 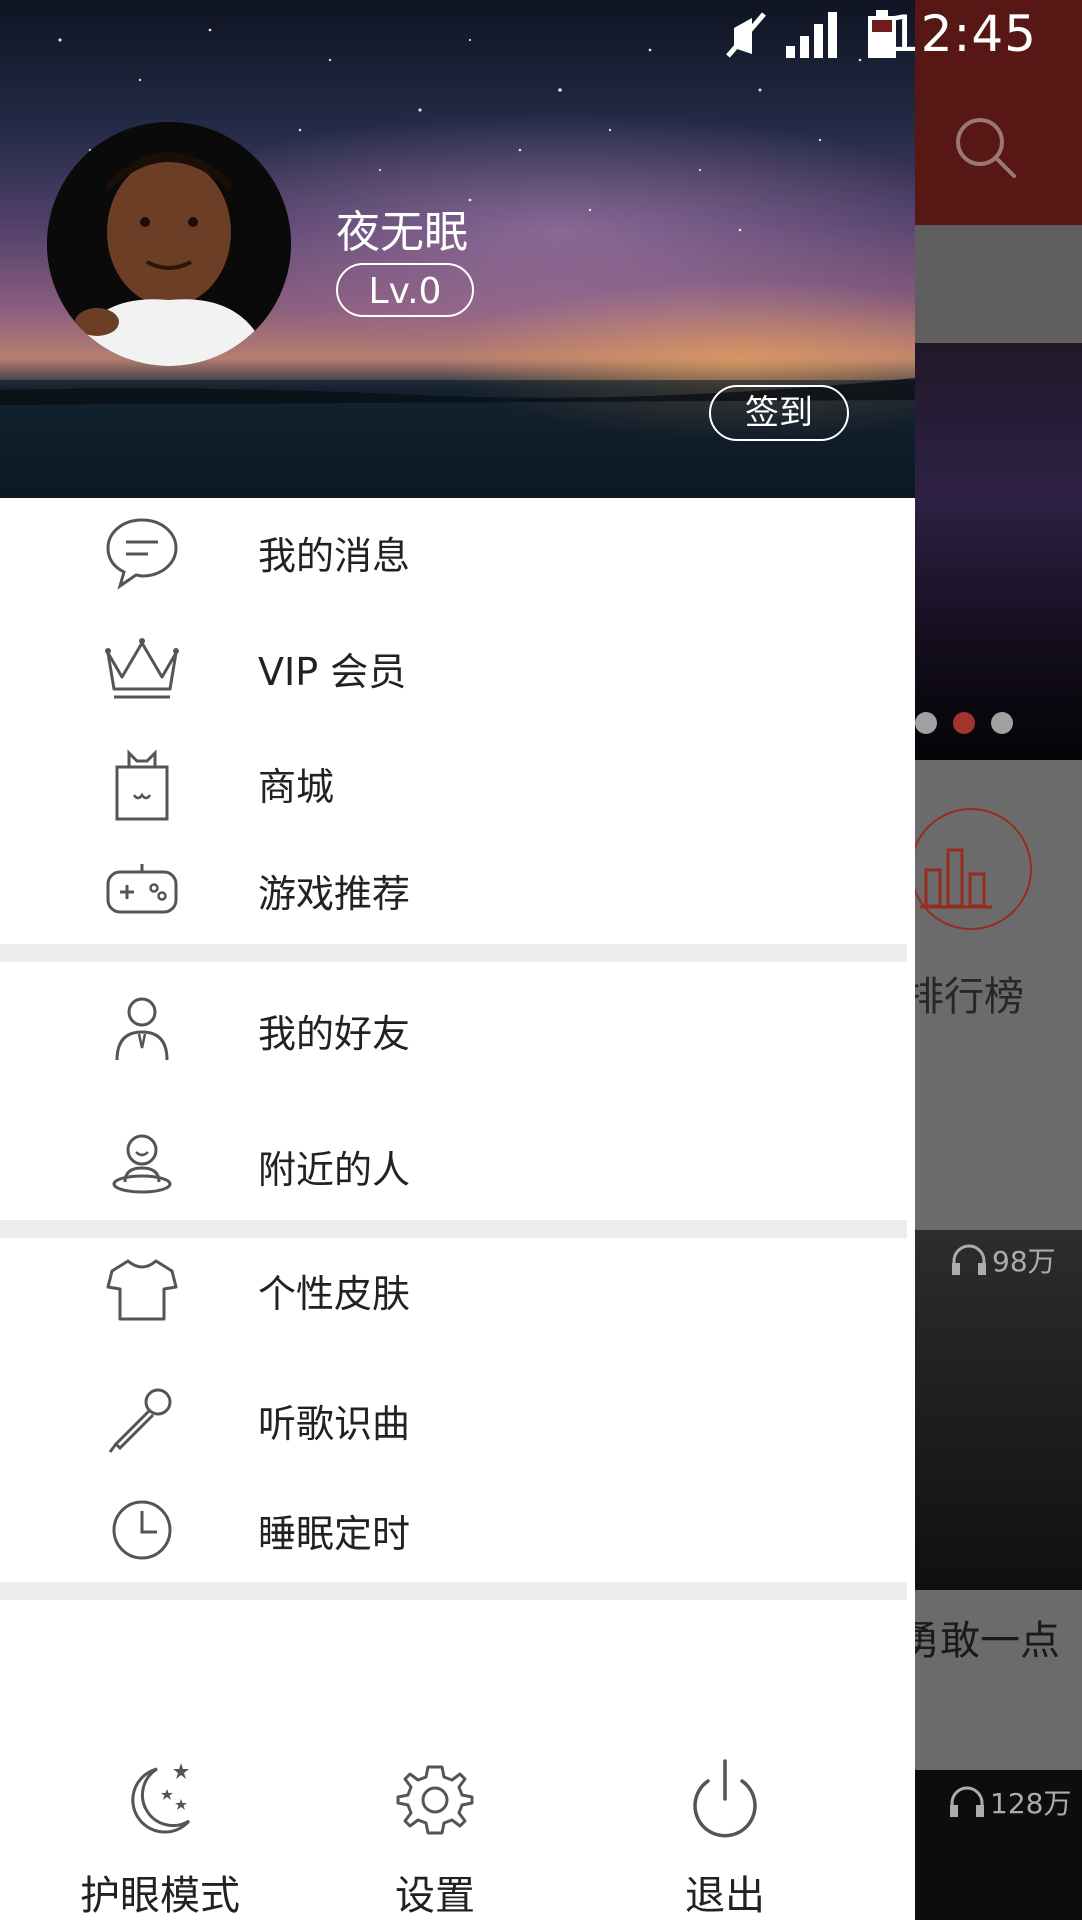 What do you see at coordinates (142, 1166) in the screenshot?
I see `nearby-person-icon` at bounding box center [142, 1166].